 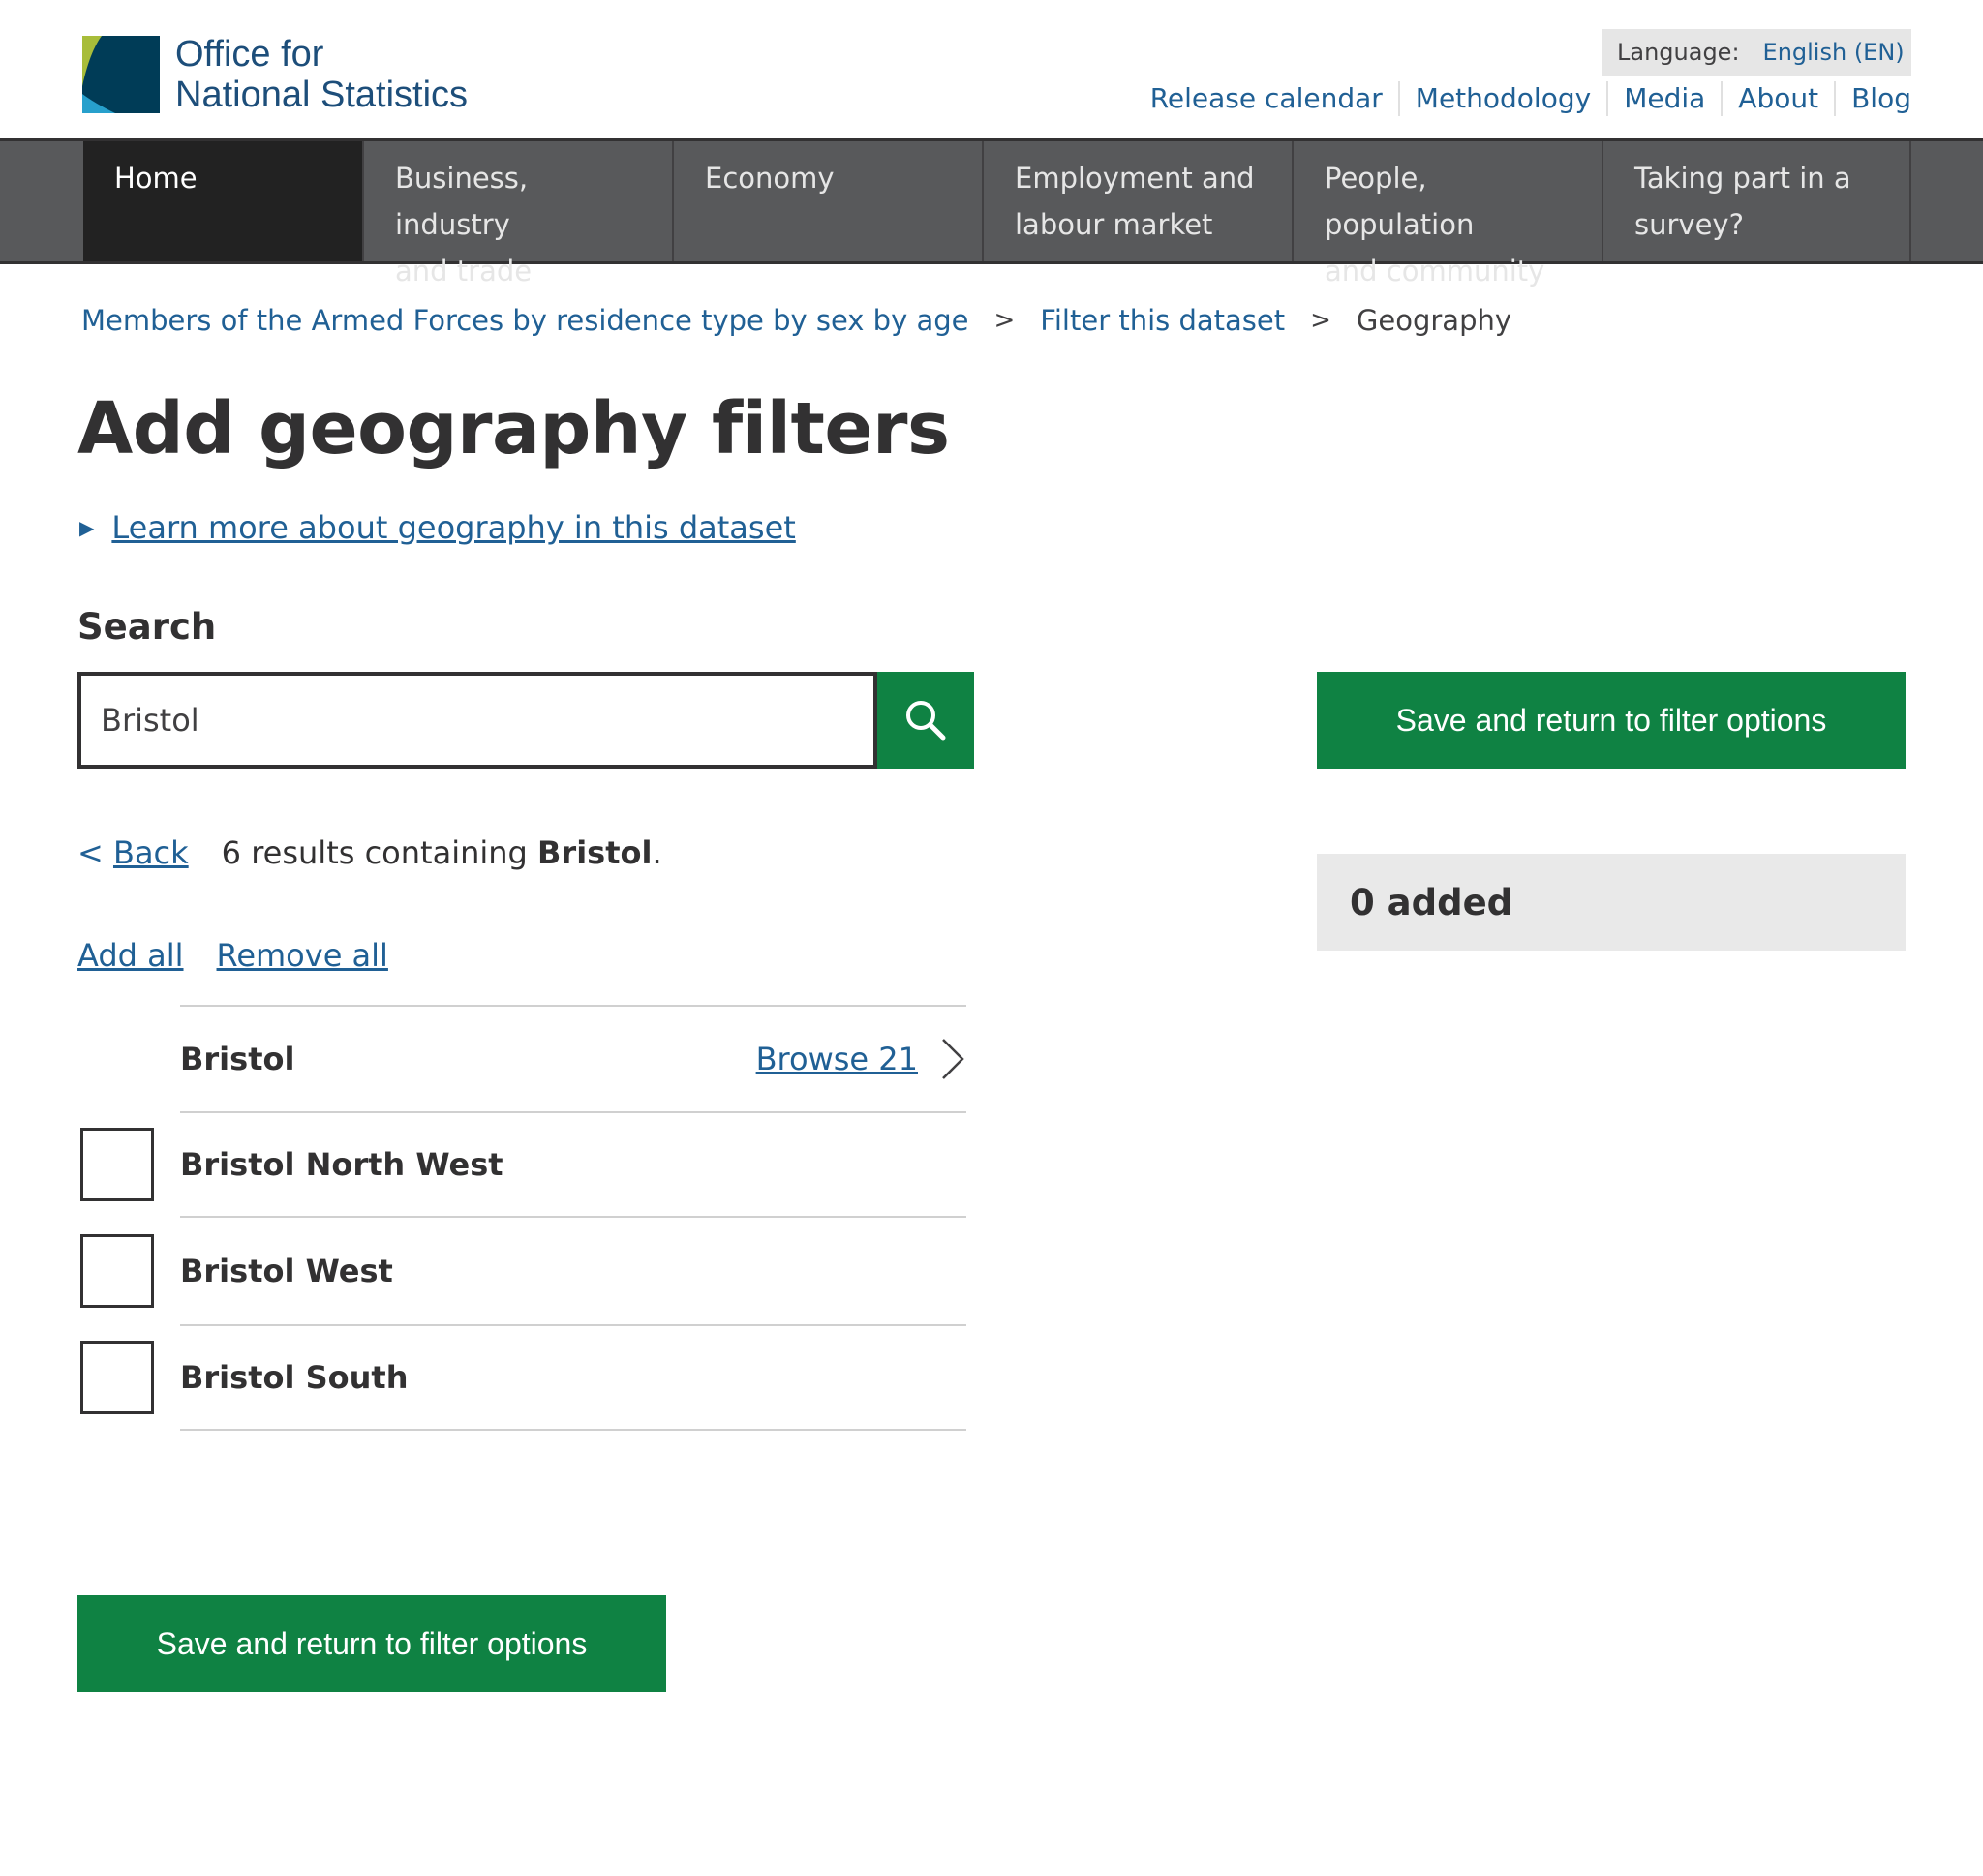 What do you see at coordinates (1435, 271) in the screenshot?
I see `nav-item-label: and community` at bounding box center [1435, 271].